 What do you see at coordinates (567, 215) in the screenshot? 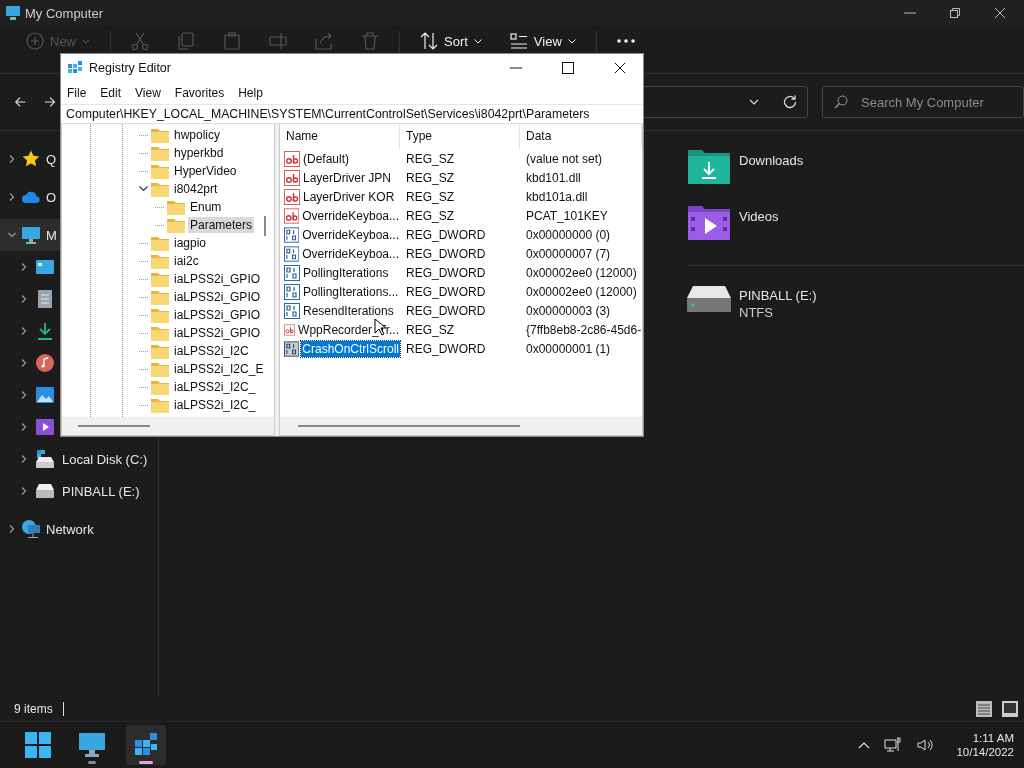
I see `value-data: PCAT_101KEY` at bounding box center [567, 215].